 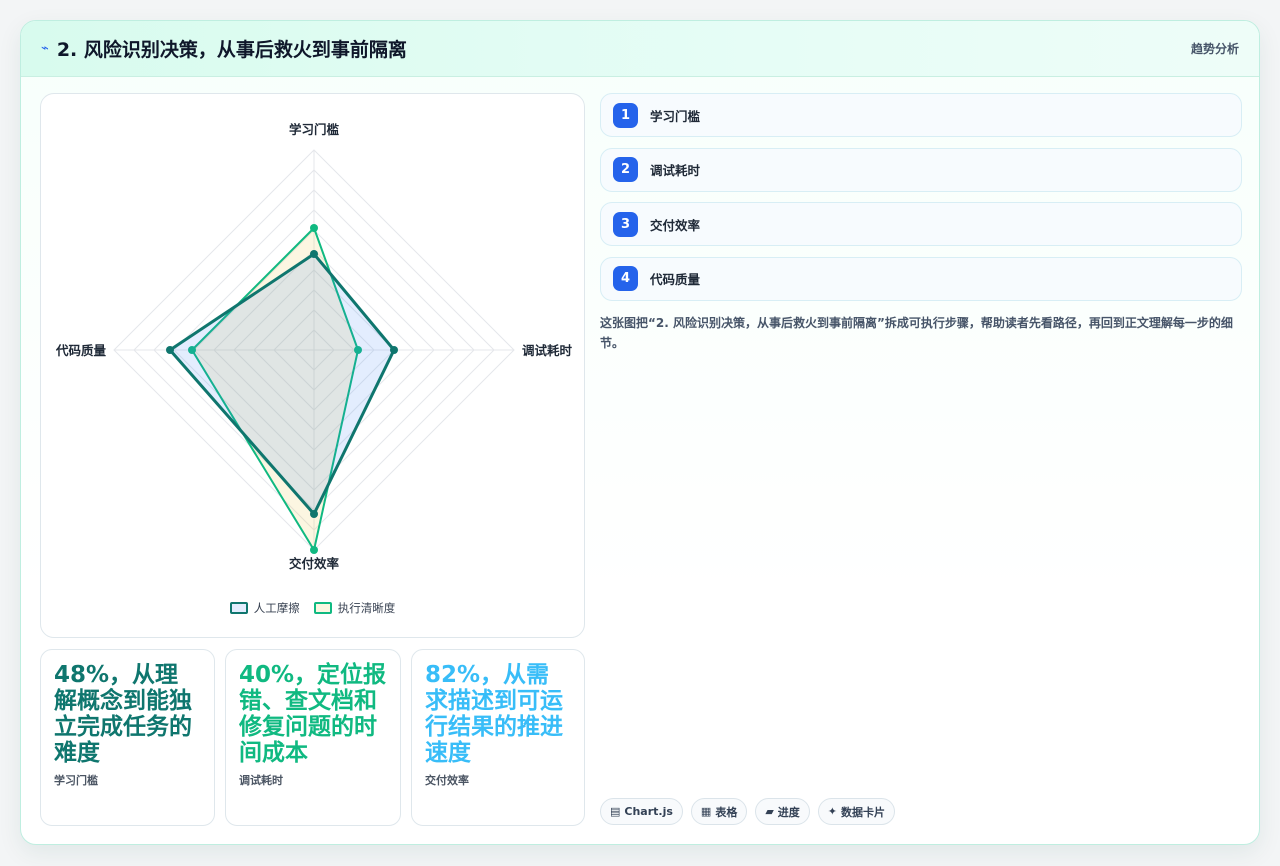 I want to click on axis-label: 交付效率, so click(x=314, y=563).